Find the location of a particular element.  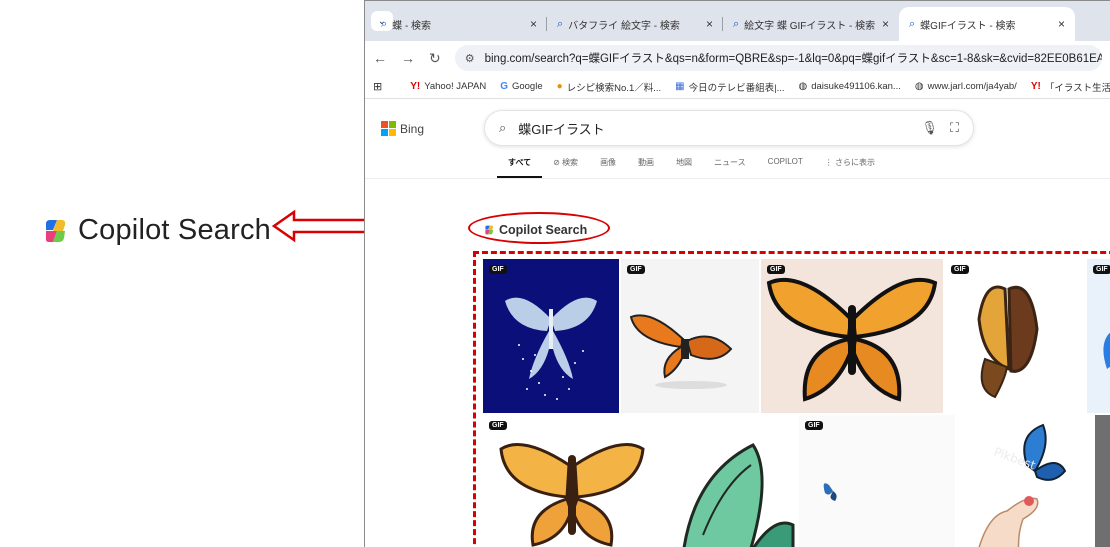

tab-all: すべて is located at coordinates (520, 167).